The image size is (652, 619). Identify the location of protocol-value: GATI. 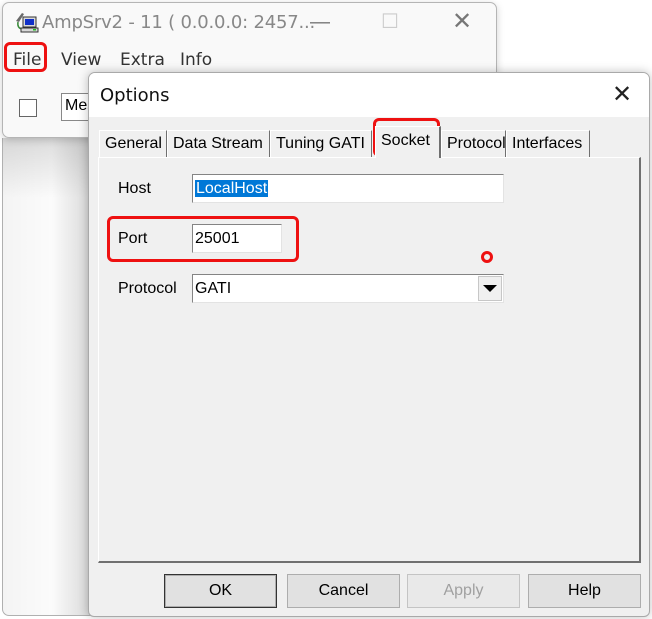
(213, 288).